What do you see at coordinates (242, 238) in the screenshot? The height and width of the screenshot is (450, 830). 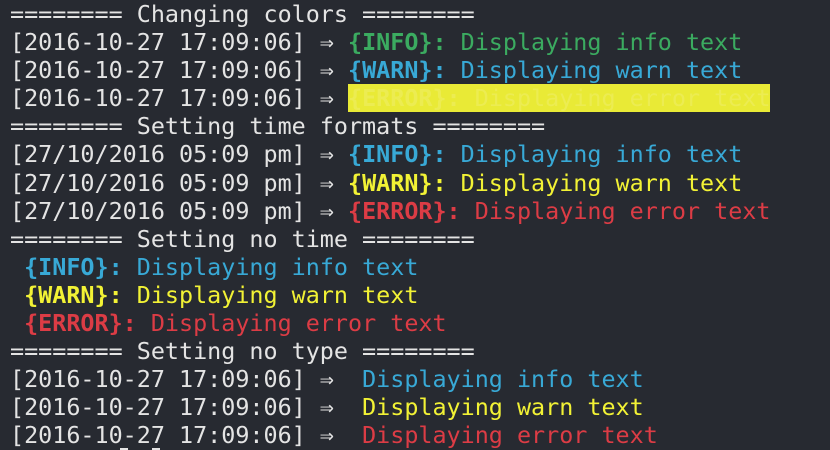 I see `section-header-text: ======== Setting no time ========` at bounding box center [242, 238].